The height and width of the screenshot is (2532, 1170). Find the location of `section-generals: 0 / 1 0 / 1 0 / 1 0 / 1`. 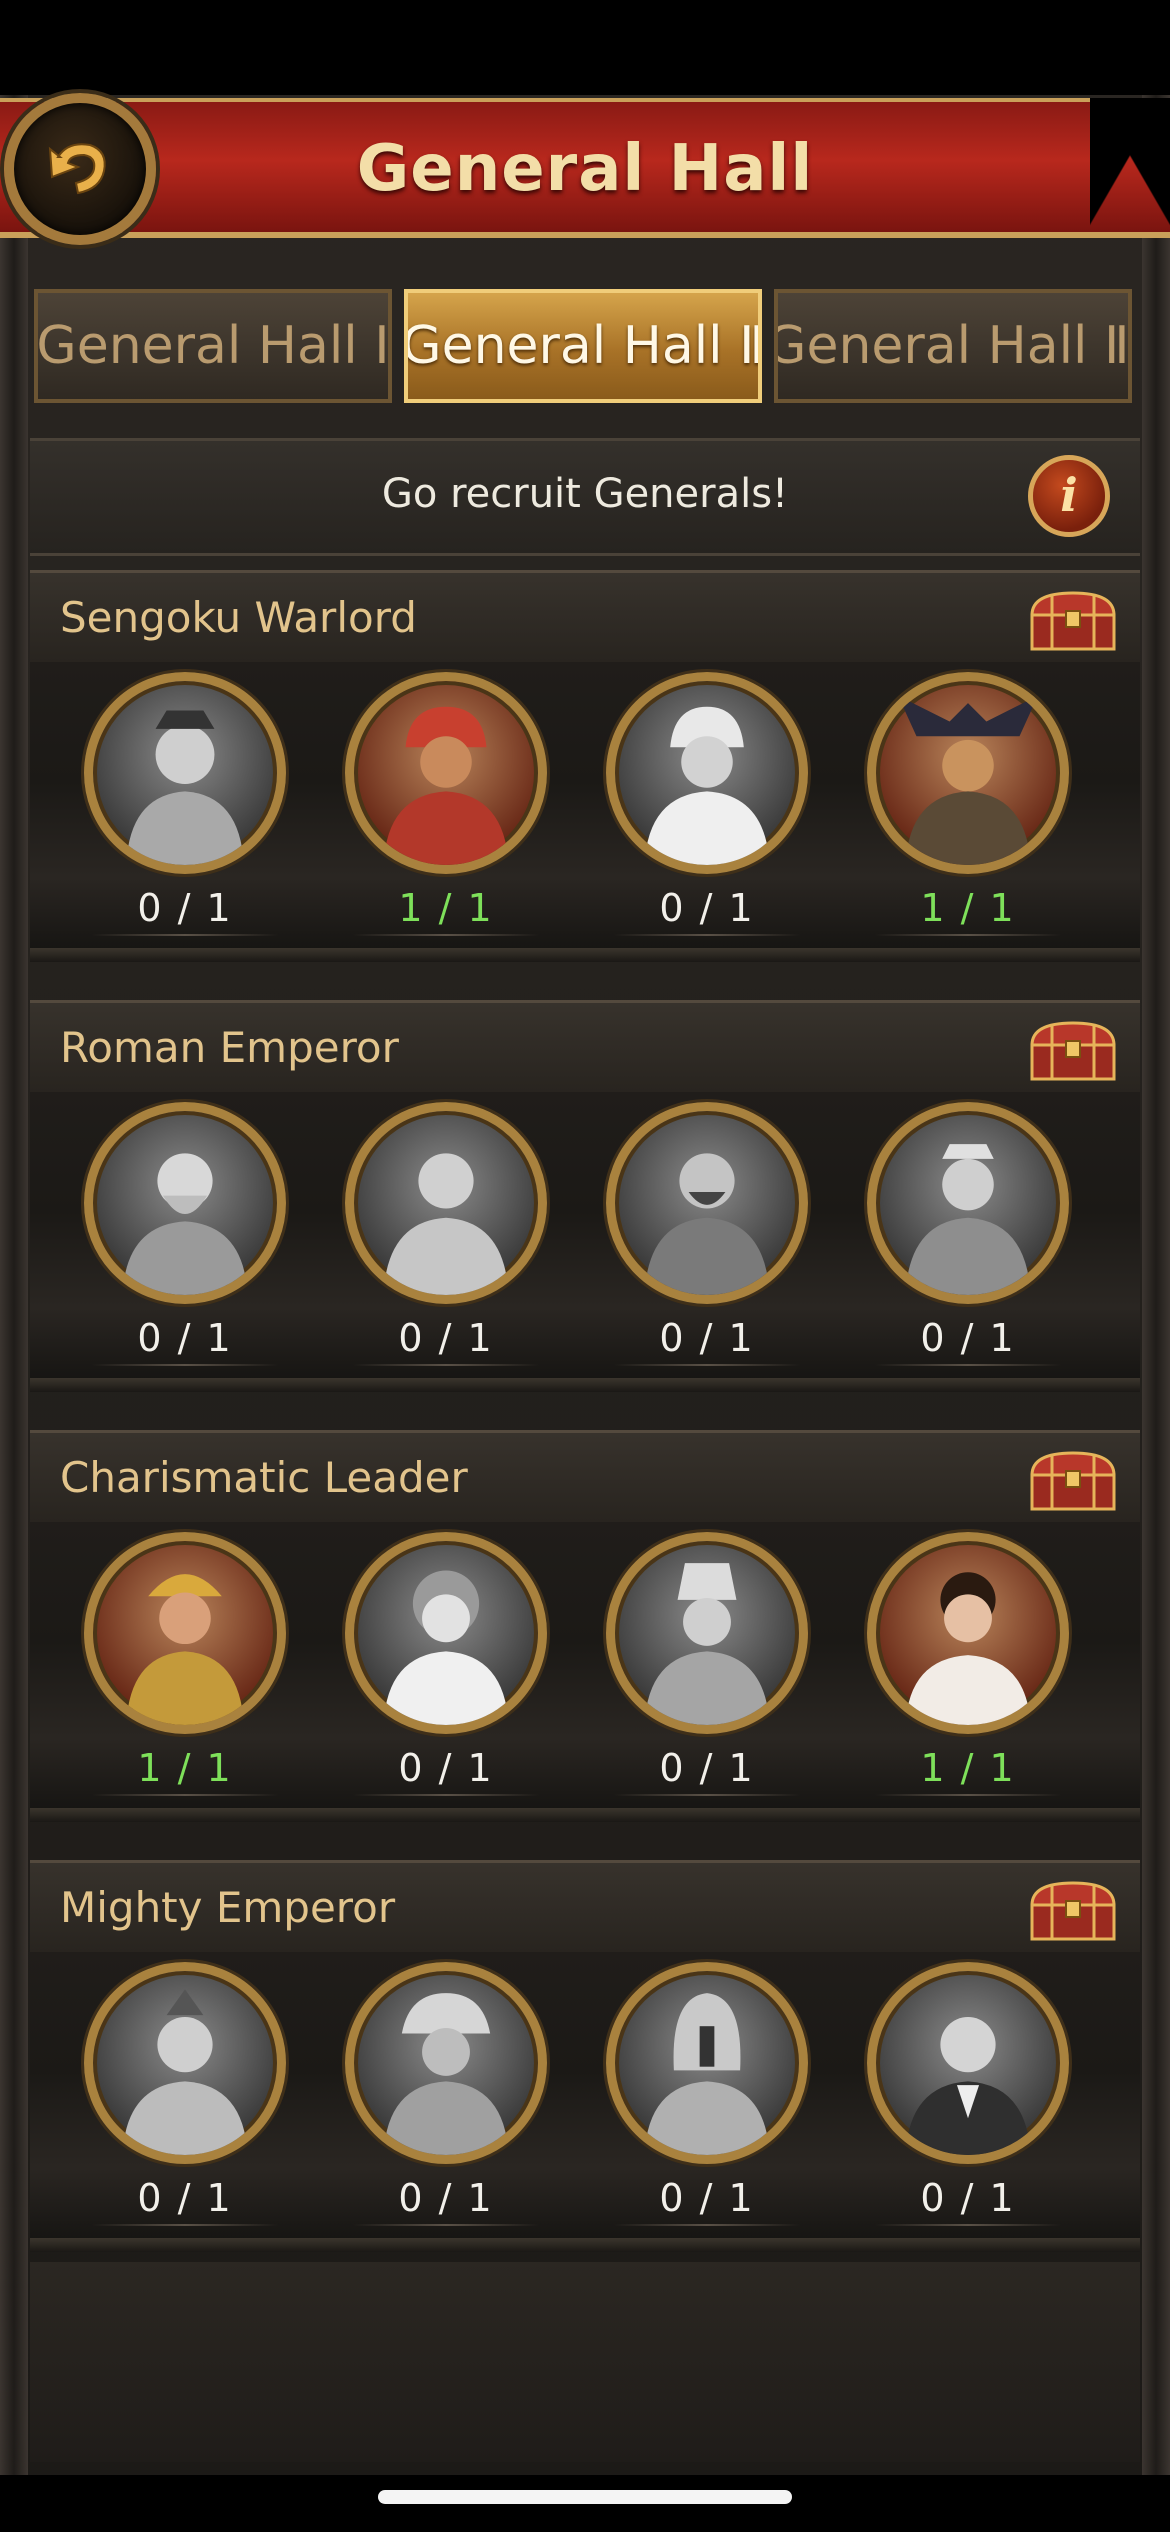

section-generals: 0 / 1 0 / 1 0 / 1 0 / 1 is located at coordinates (585, 1242).